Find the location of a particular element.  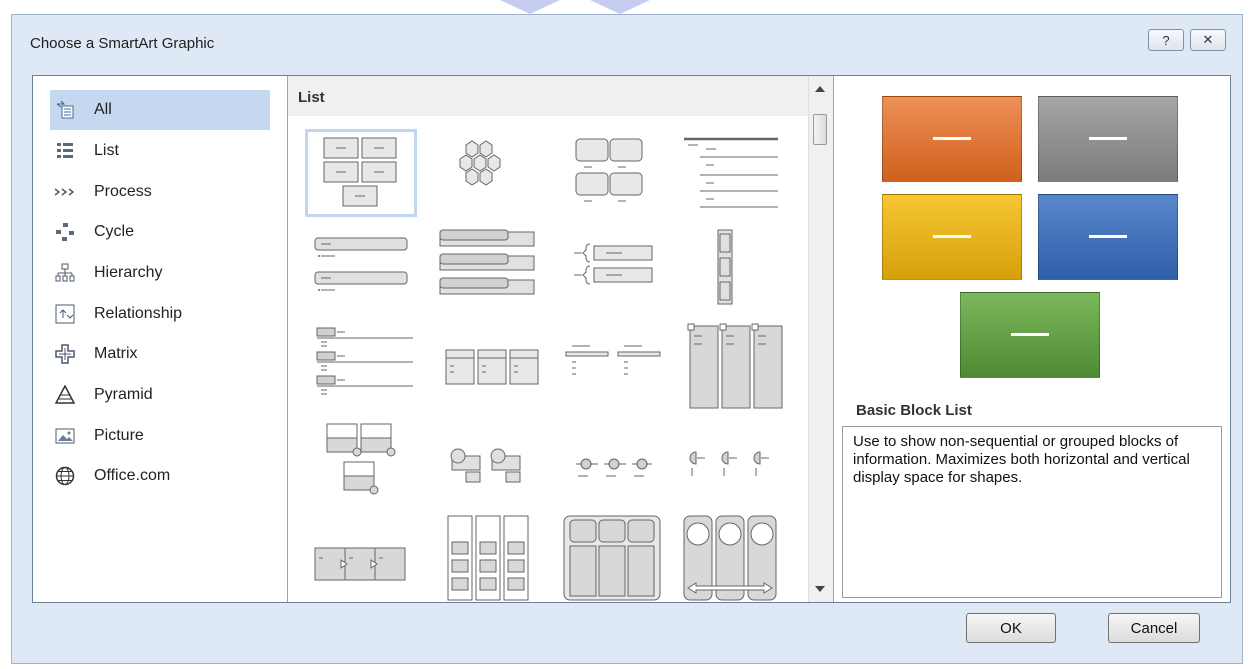

category-picture: Picture is located at coordinates (160, 436).